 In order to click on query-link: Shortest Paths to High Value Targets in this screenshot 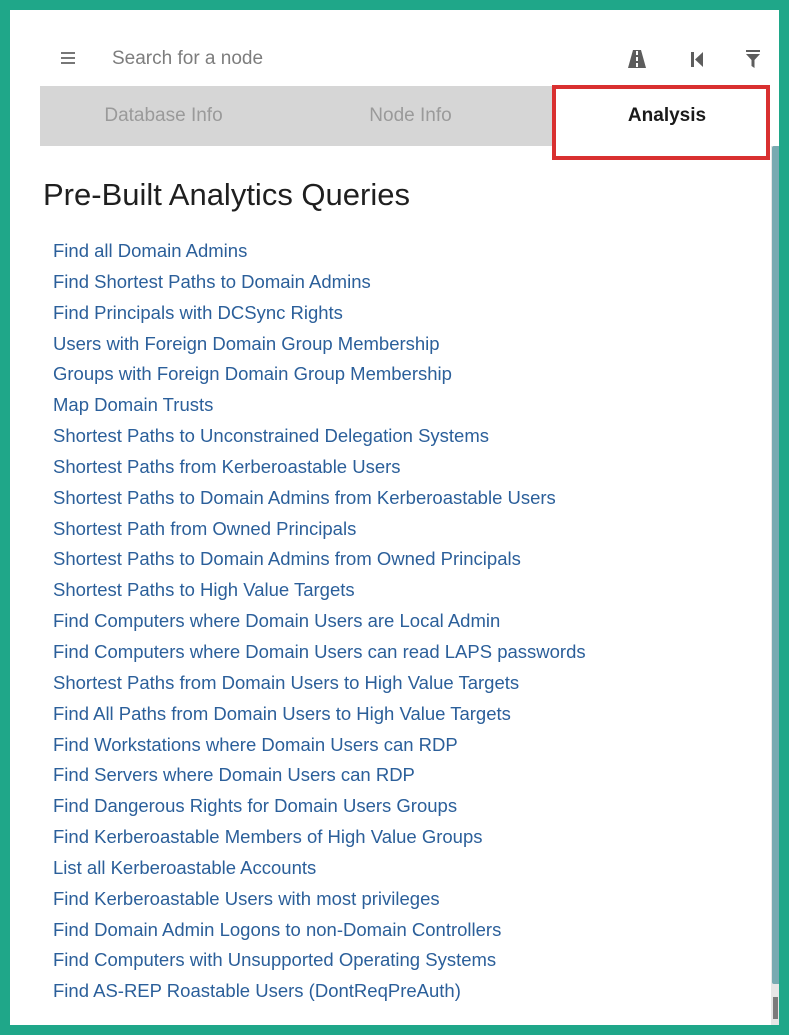, I will do `click(319, 590)`.